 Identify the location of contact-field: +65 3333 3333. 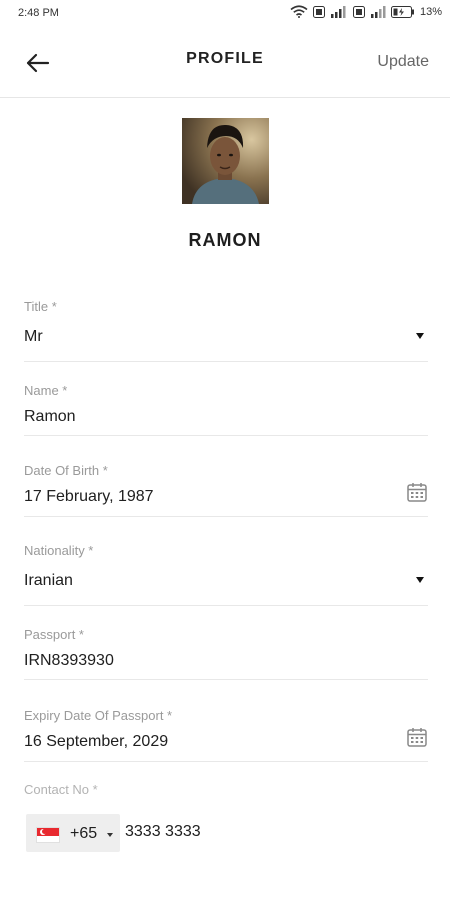
(226, 833).